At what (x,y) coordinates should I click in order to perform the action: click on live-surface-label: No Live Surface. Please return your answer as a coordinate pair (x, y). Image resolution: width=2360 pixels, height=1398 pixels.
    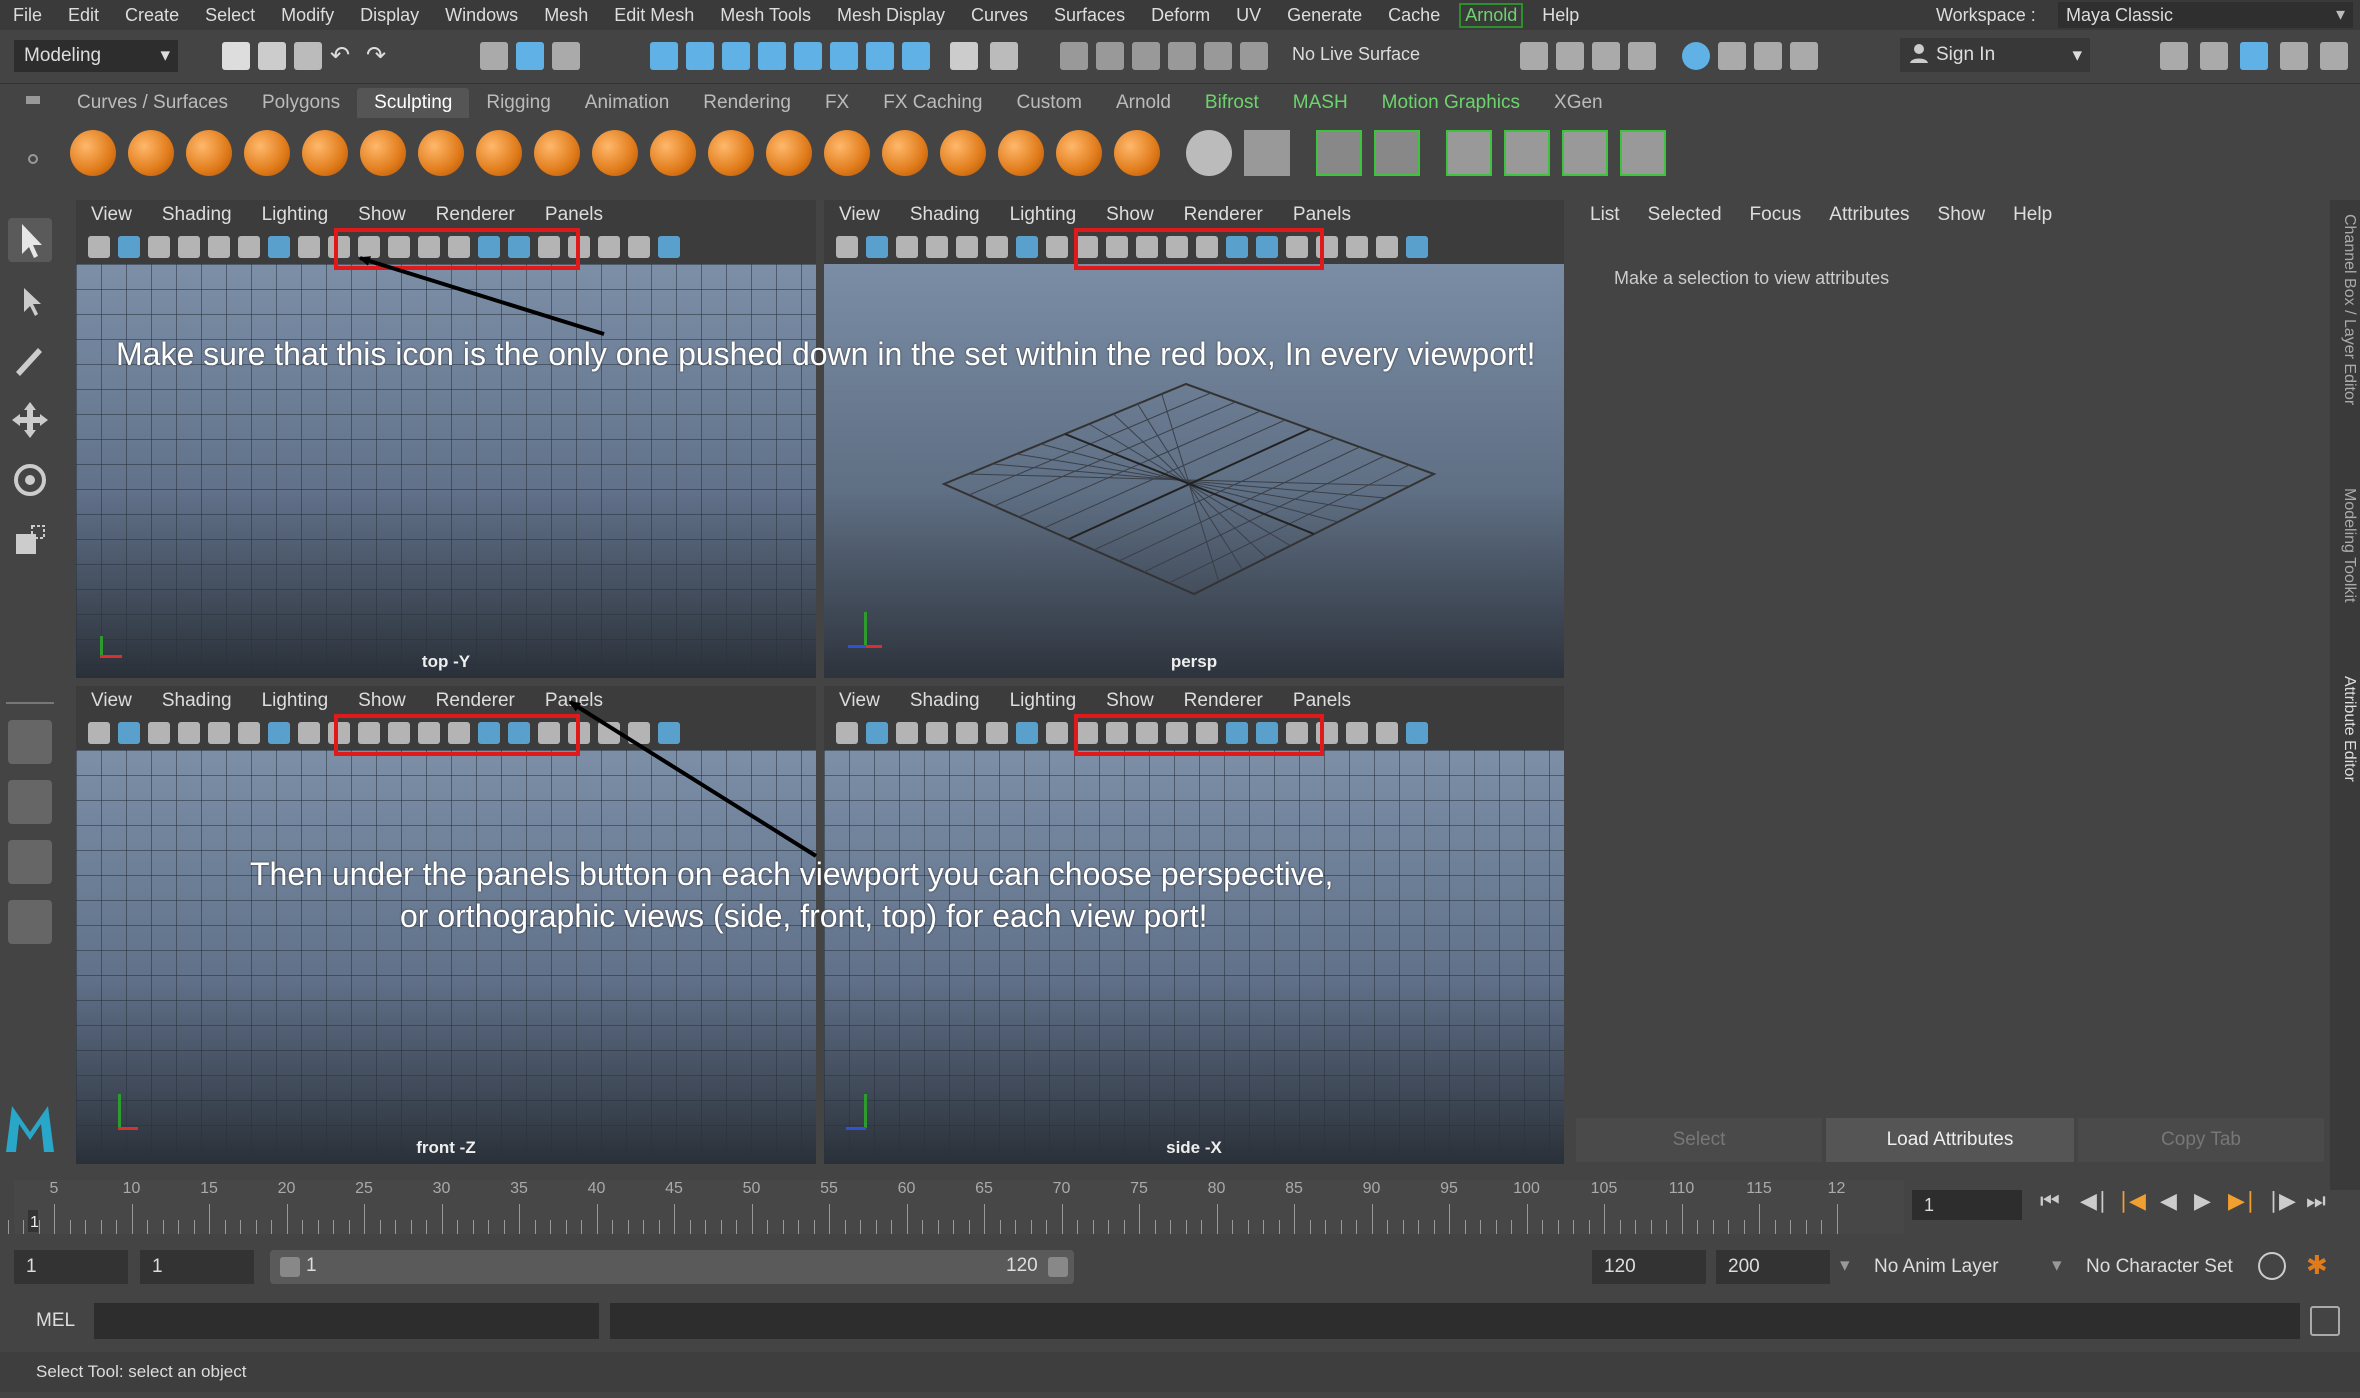
    Looking at the image, I should click on (1356, 54).